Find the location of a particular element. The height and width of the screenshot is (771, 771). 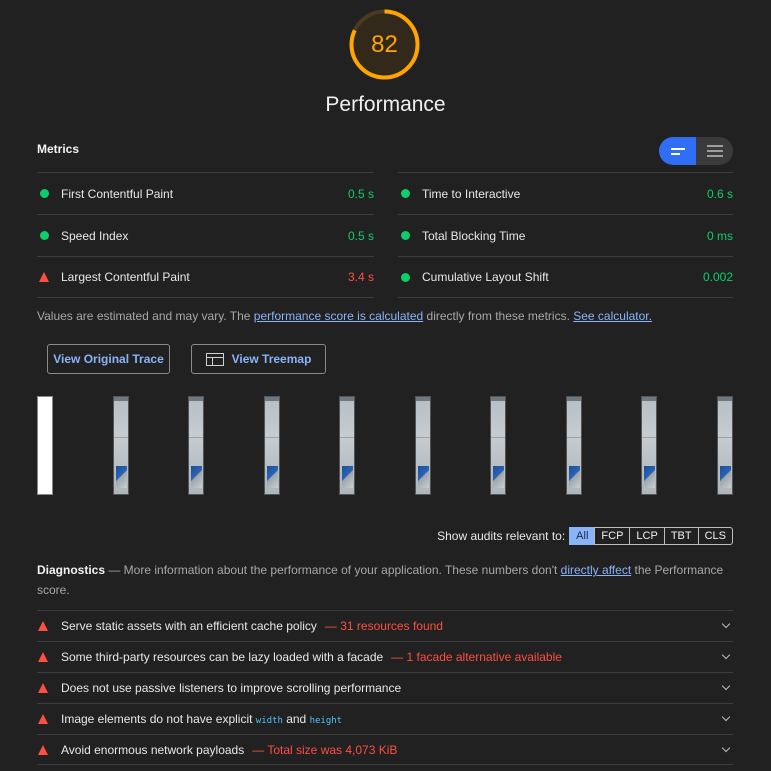

filter-chip-cls: CLS is located at coordinates (715, 536).